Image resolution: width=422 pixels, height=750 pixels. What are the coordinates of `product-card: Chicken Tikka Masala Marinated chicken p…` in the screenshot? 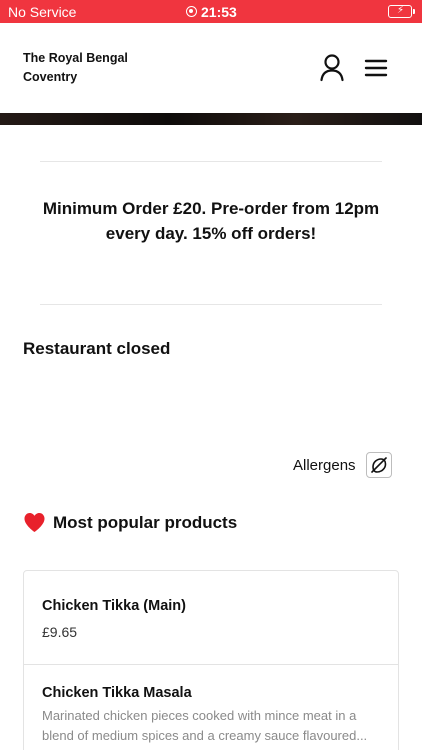 It's located at (211, 707).